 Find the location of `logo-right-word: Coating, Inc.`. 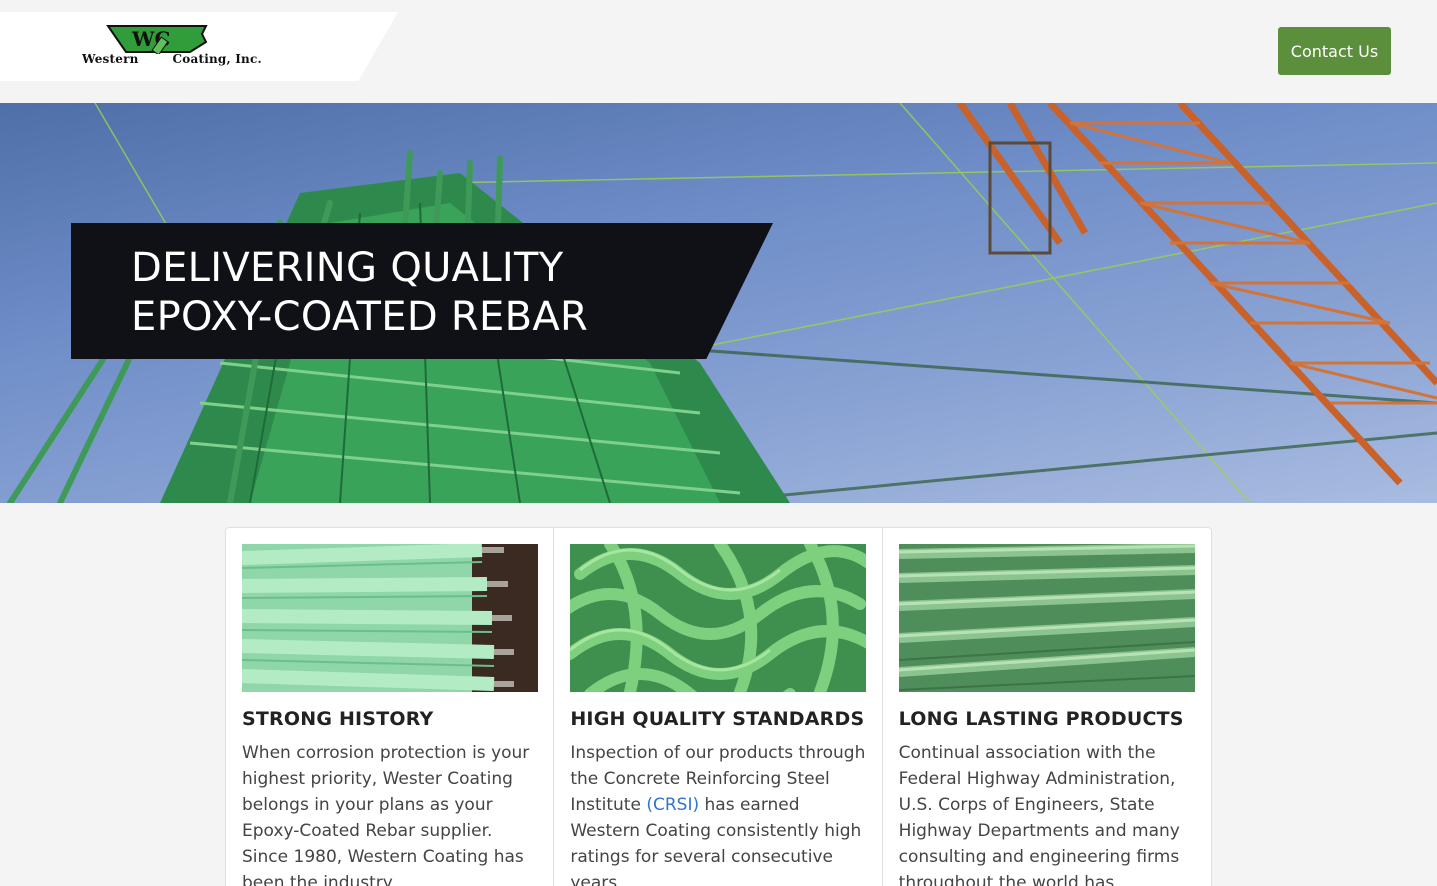

logo-right-word: Coating, Inc. is located at coordinates (217, 59).